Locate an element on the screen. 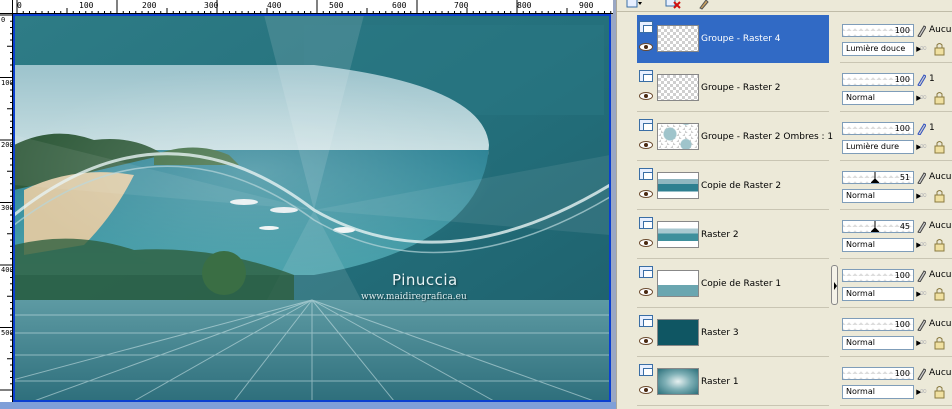  layer-row: Copie de Raster 1 is located at coordinates (733, 284).